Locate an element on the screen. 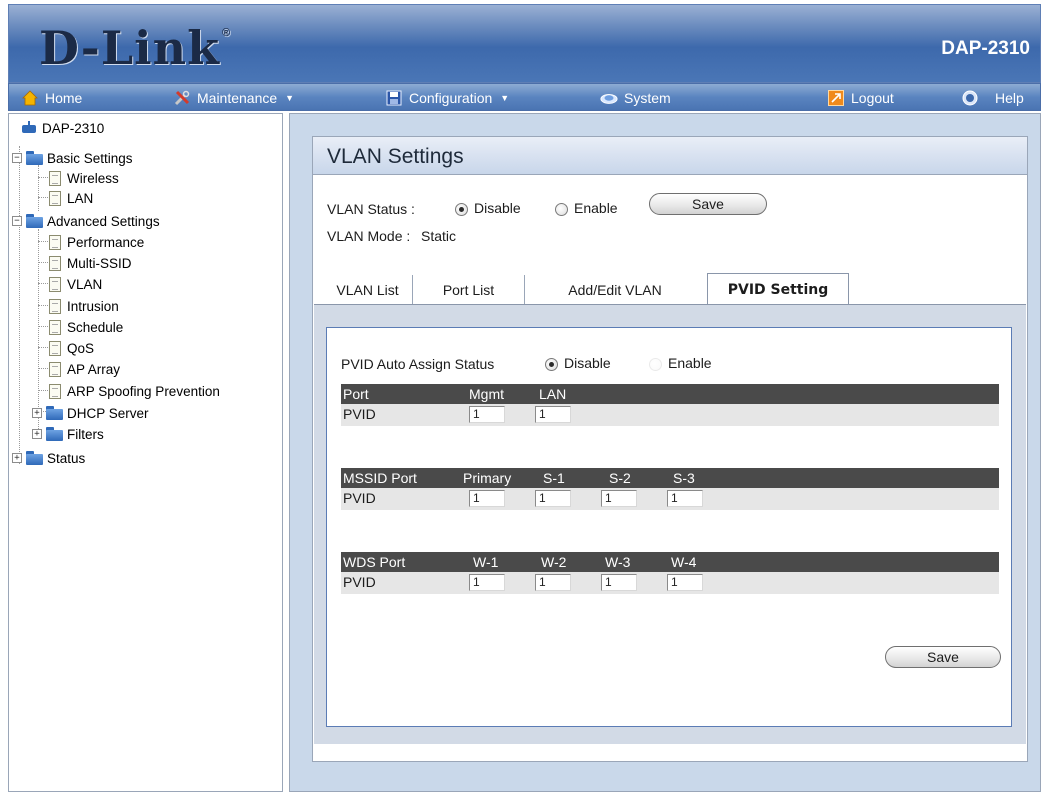  tree-item-filters: + Filters is located at coordinates (68, 434).